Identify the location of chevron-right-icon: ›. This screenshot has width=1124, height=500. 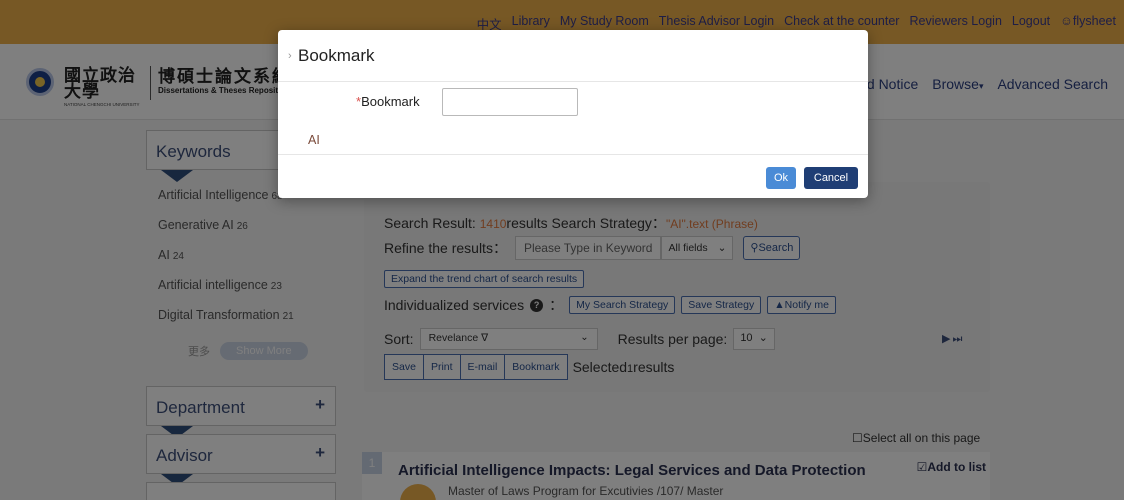
(290, 56).